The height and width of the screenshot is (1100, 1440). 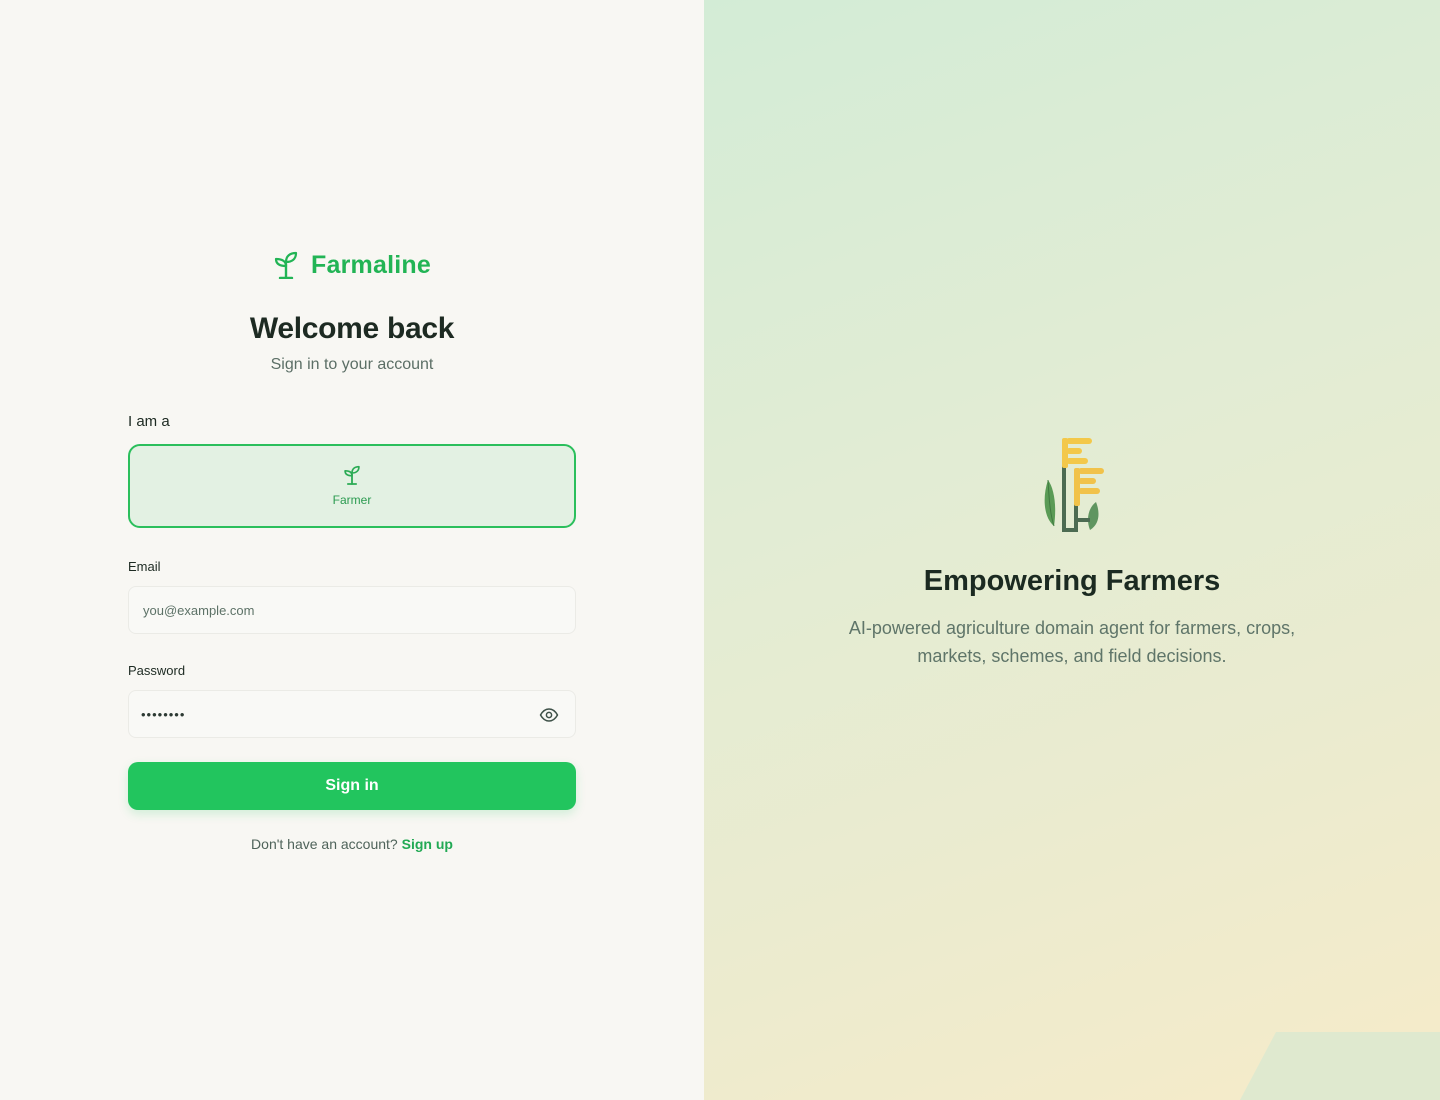 What do you see at coordinates (549, 715) in the screenshot?
I see `eye-icon` at bounding box center [549, 715].